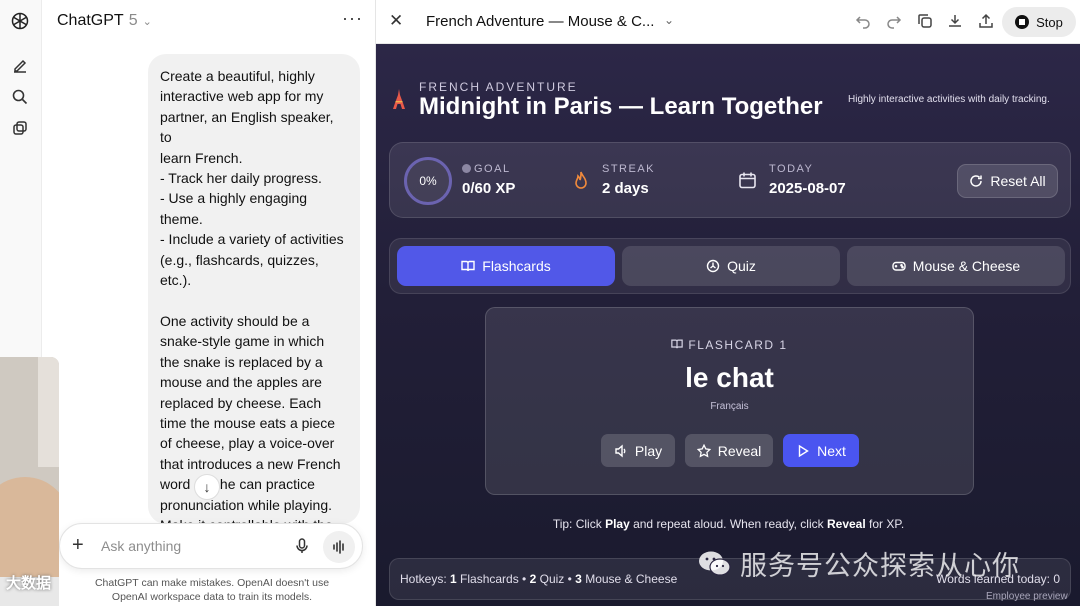 Image resolution: width=1080 pixels, height=606 pixels. What do you see at coordinates (747, 180) in the screenshot?
I see `calendar-icon` at bounding box center [747, 180].